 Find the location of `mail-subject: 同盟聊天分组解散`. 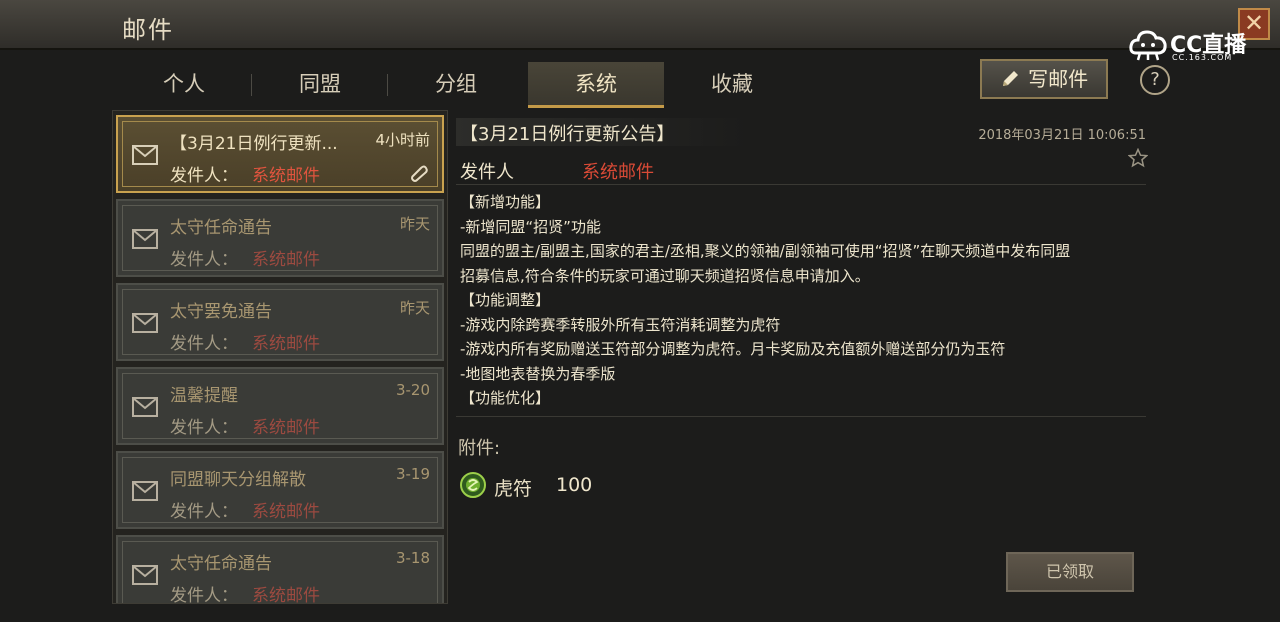

mail-subject: 同盟聊天分组解散 is located at coordinates (238, 480).